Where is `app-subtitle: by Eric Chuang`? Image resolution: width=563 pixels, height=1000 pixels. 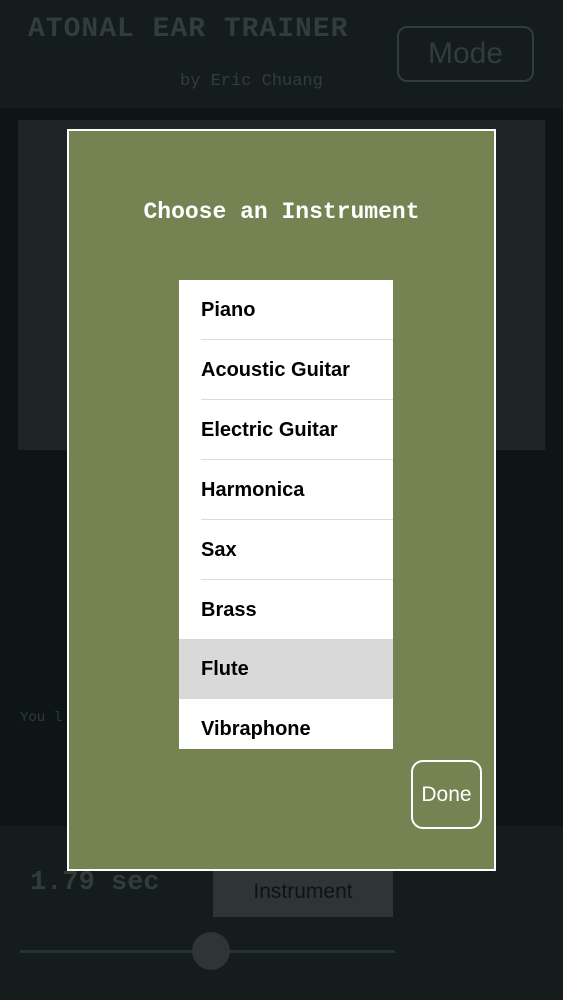 app-subtitle: by Eric Chuang is located at coordinates (251, 81).